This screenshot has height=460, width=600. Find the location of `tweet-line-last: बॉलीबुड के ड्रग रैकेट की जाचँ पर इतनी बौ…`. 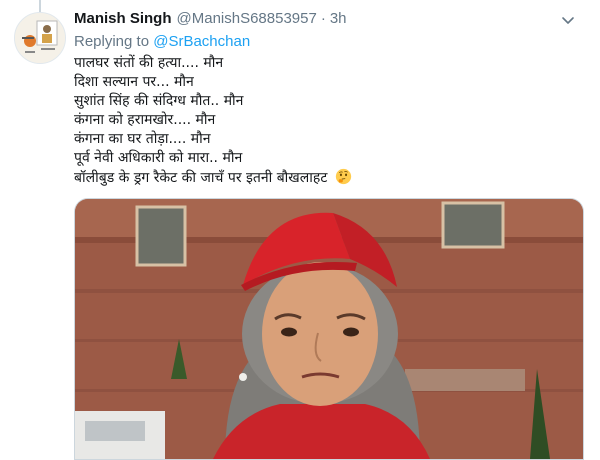

tweet-line-last: बॉलीबुड के ड्रग रैकेट की जाचँ पर इतनी बौ… is located at coordinates (329, 178).